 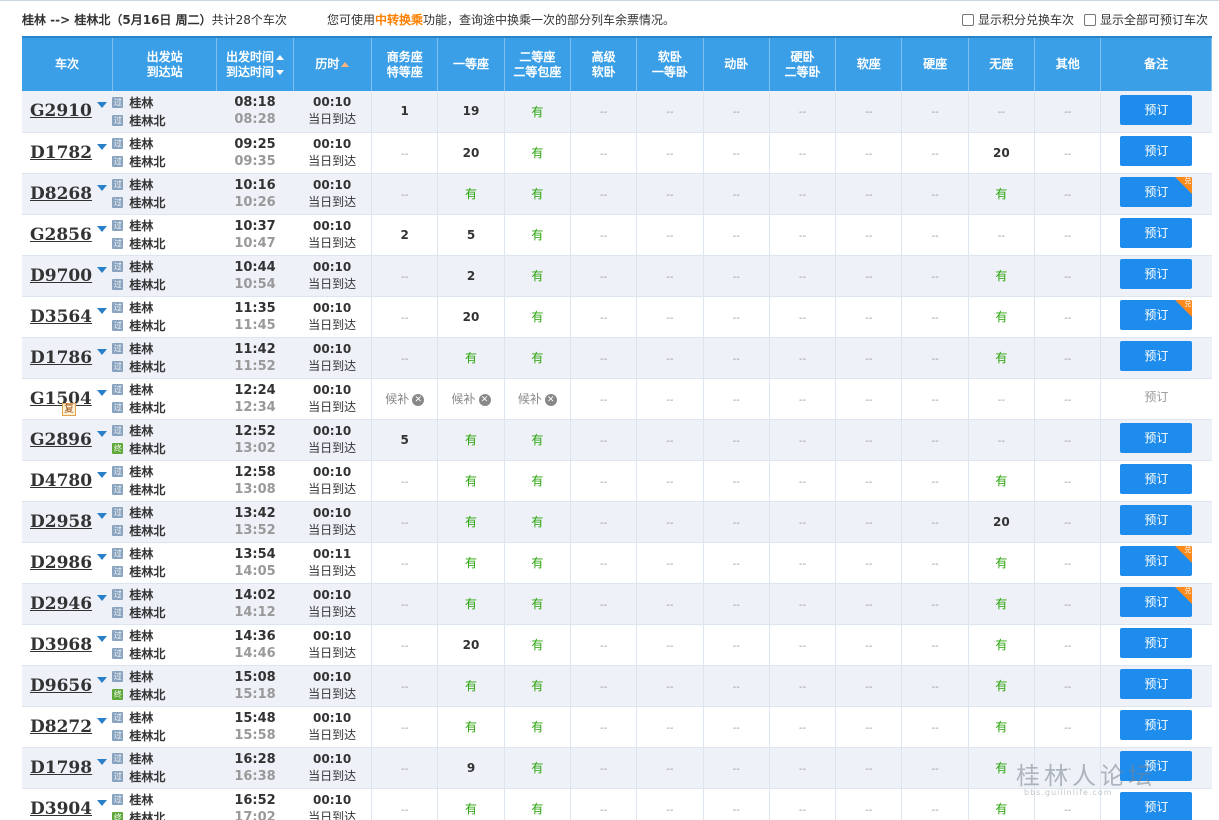 I want to click on arrival-time: 10:47, so click(x=255, y=243).